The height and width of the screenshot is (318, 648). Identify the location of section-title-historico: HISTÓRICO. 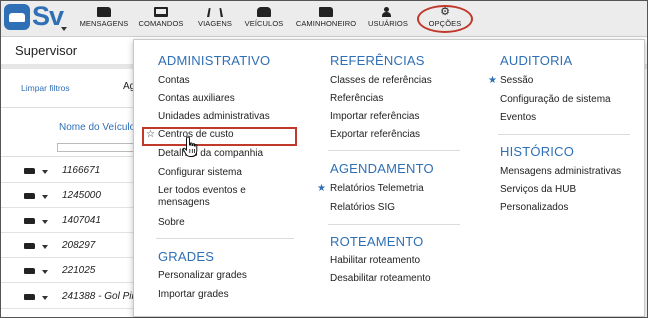
(537, 151).